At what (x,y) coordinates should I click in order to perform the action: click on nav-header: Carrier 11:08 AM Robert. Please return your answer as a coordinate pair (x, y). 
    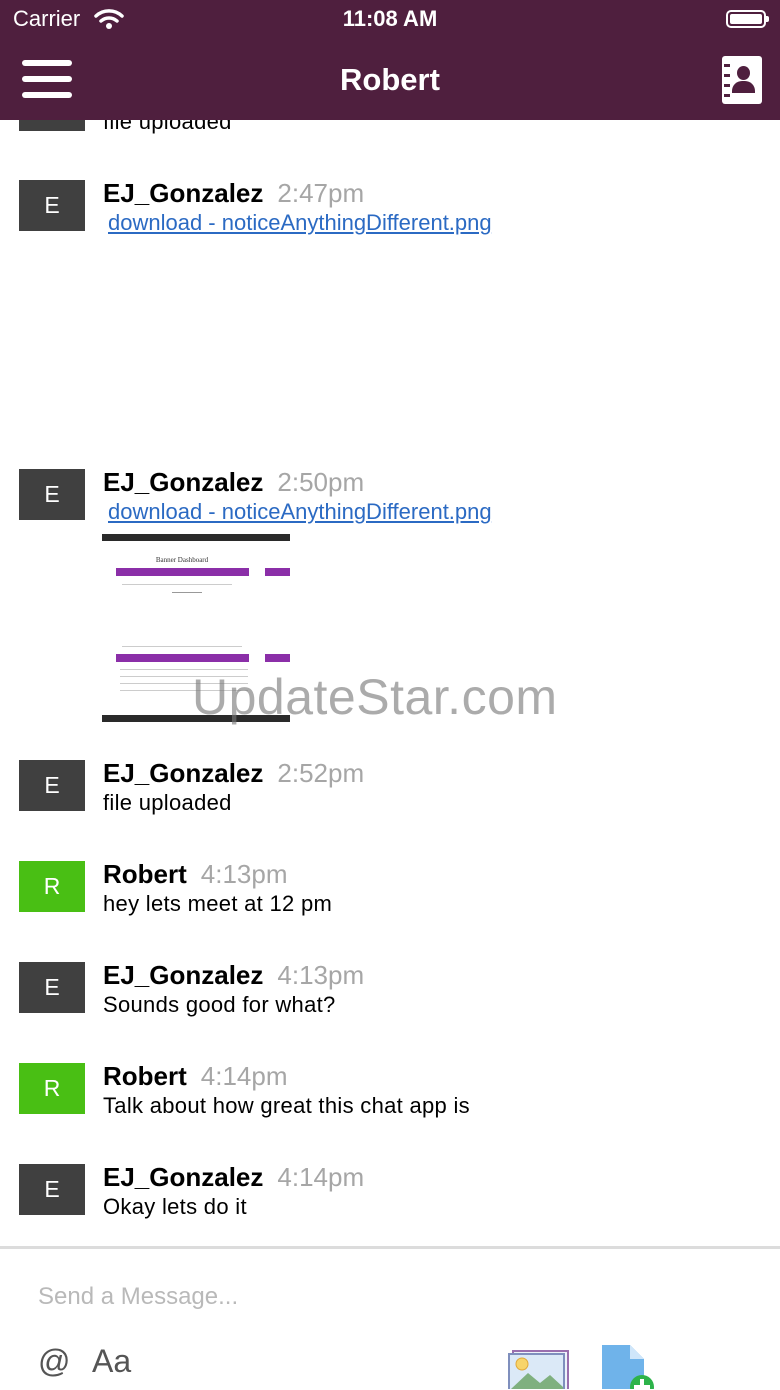
    Looking at the image, I should click on (390, 60).